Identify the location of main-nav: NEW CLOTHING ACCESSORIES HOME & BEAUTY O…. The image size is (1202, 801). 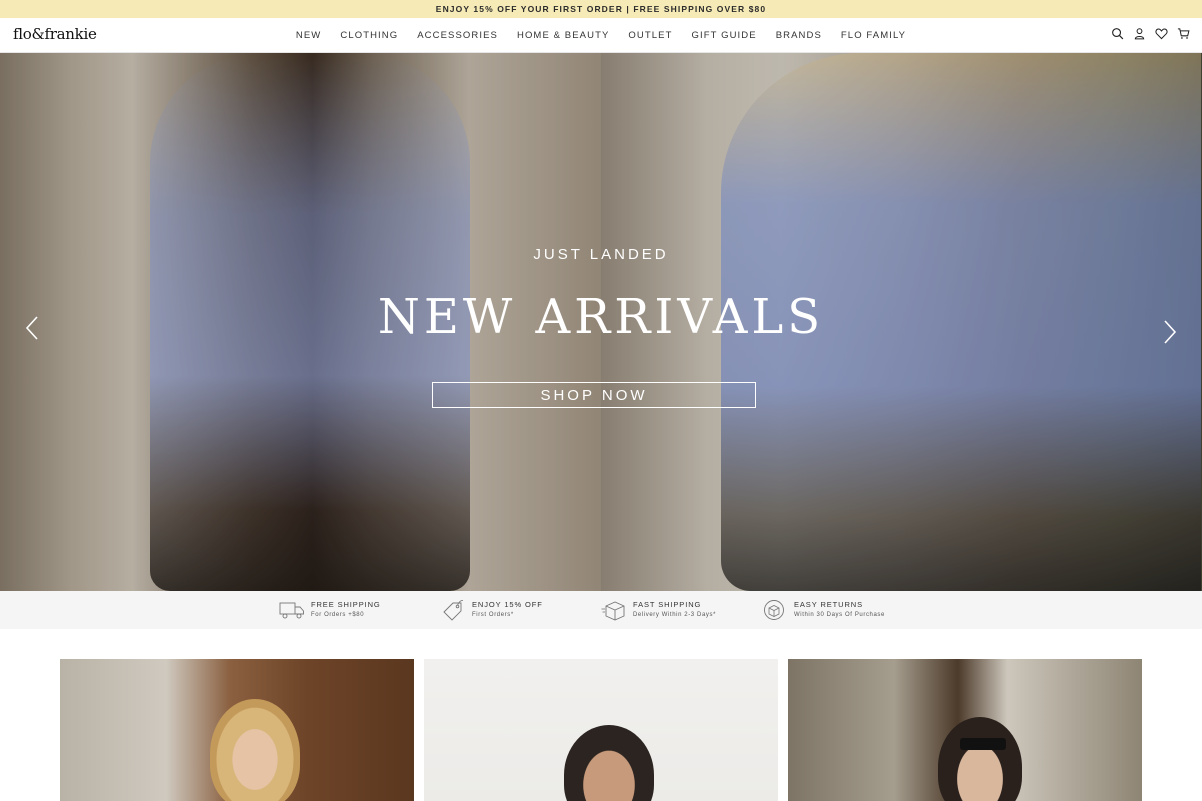
(601, 35).